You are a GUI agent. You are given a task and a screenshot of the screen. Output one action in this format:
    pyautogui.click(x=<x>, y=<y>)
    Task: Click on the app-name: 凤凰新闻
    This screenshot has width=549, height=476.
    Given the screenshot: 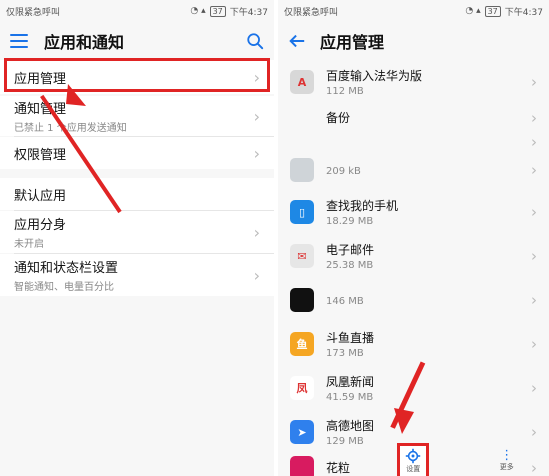 What is the action you would take?
    pyautogui.click(x=350, y=382)
    